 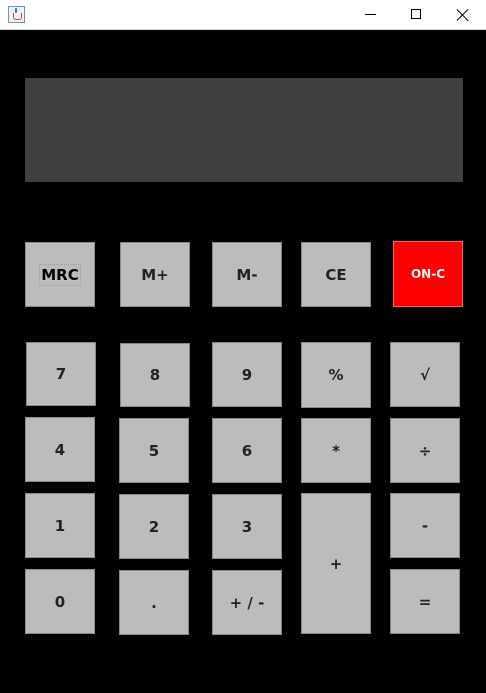 What do you see at coordinates (154, 526) in the screenshot?
I see `digit-2-button: 2` at bounding box center [154, 526].